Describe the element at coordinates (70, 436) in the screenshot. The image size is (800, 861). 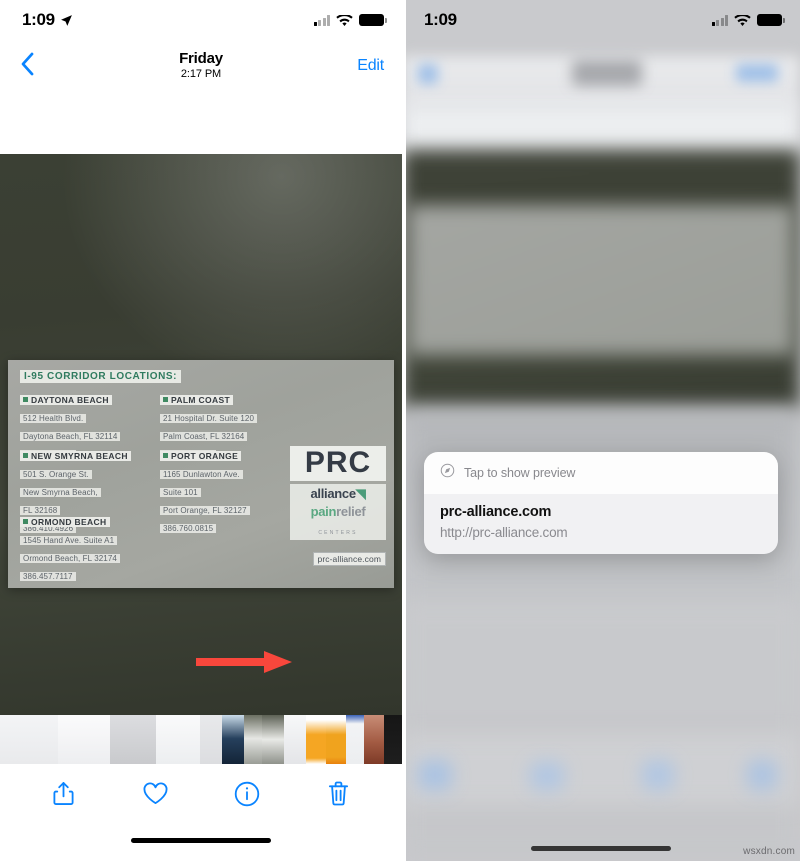
I see `location-line: Daytona Beach, FL 32114` at that location.